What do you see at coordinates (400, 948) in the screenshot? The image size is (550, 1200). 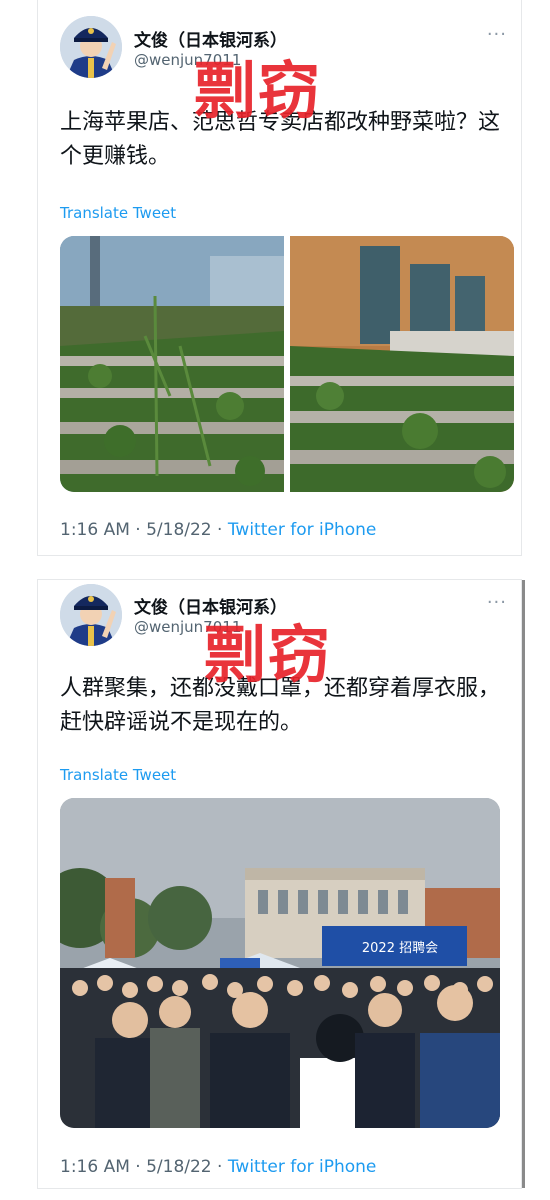 I see `banner-text: 2022 招聘会` at bounding box center [400, 948].